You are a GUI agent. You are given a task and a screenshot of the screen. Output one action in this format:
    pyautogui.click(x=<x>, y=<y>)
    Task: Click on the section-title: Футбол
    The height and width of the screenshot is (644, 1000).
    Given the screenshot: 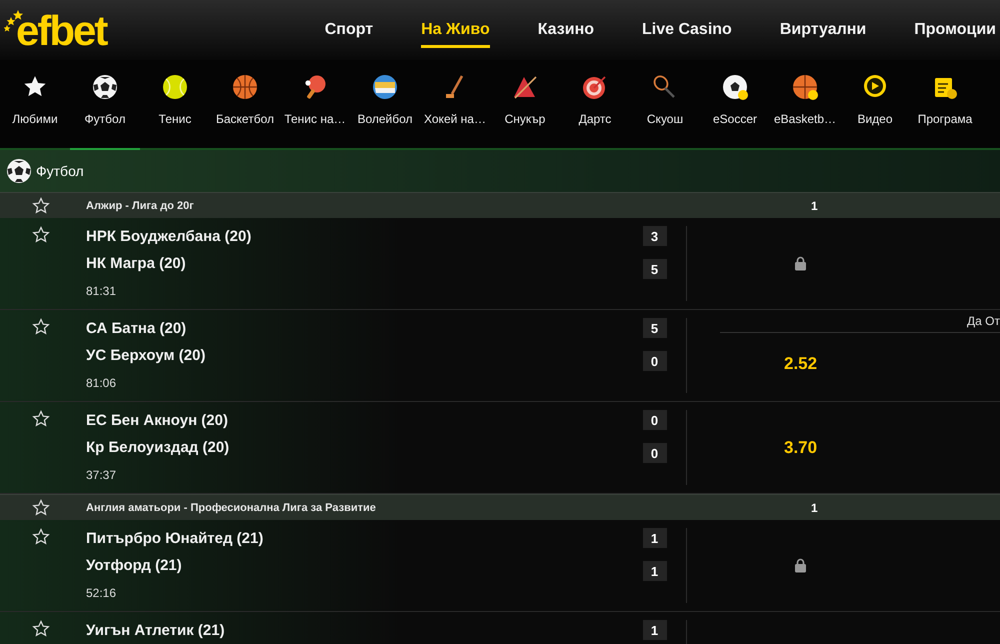 What is the action you would take?
    pyautogui.click(x=60, y=171)
    